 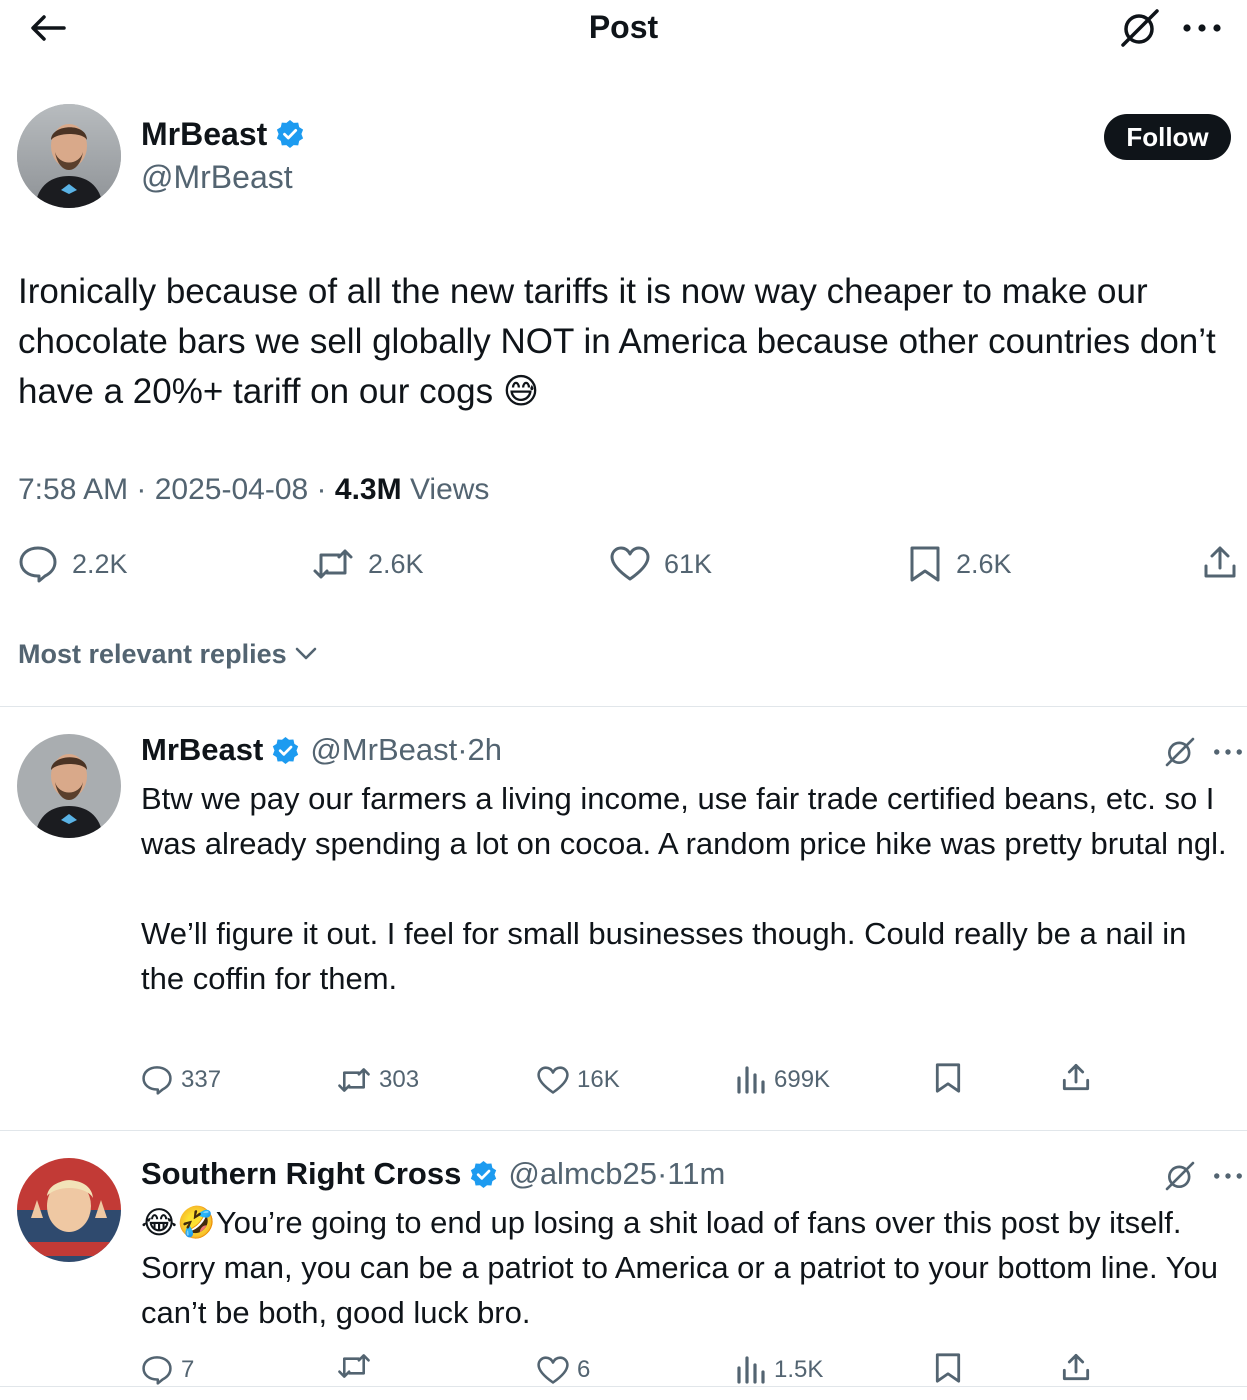 I want to click on grok-button, so click(x=1140, y=28).